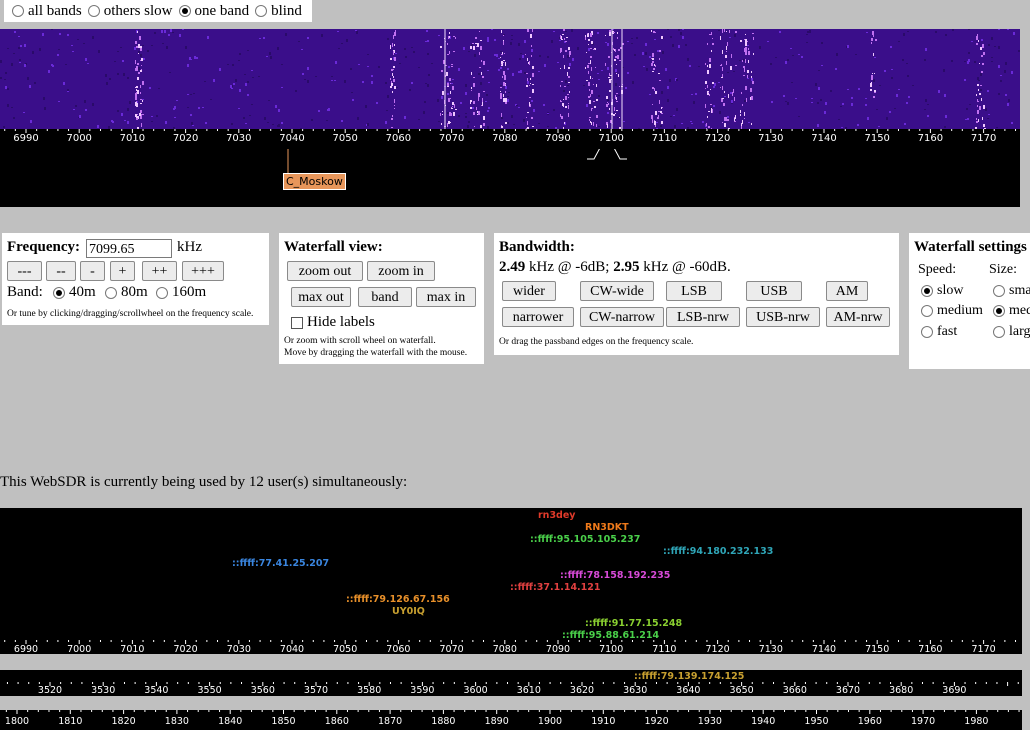  What do you see at coordinates (297, 322) in the screenshot?
I see `checkbox-icon` at bounding box center [297, 322].